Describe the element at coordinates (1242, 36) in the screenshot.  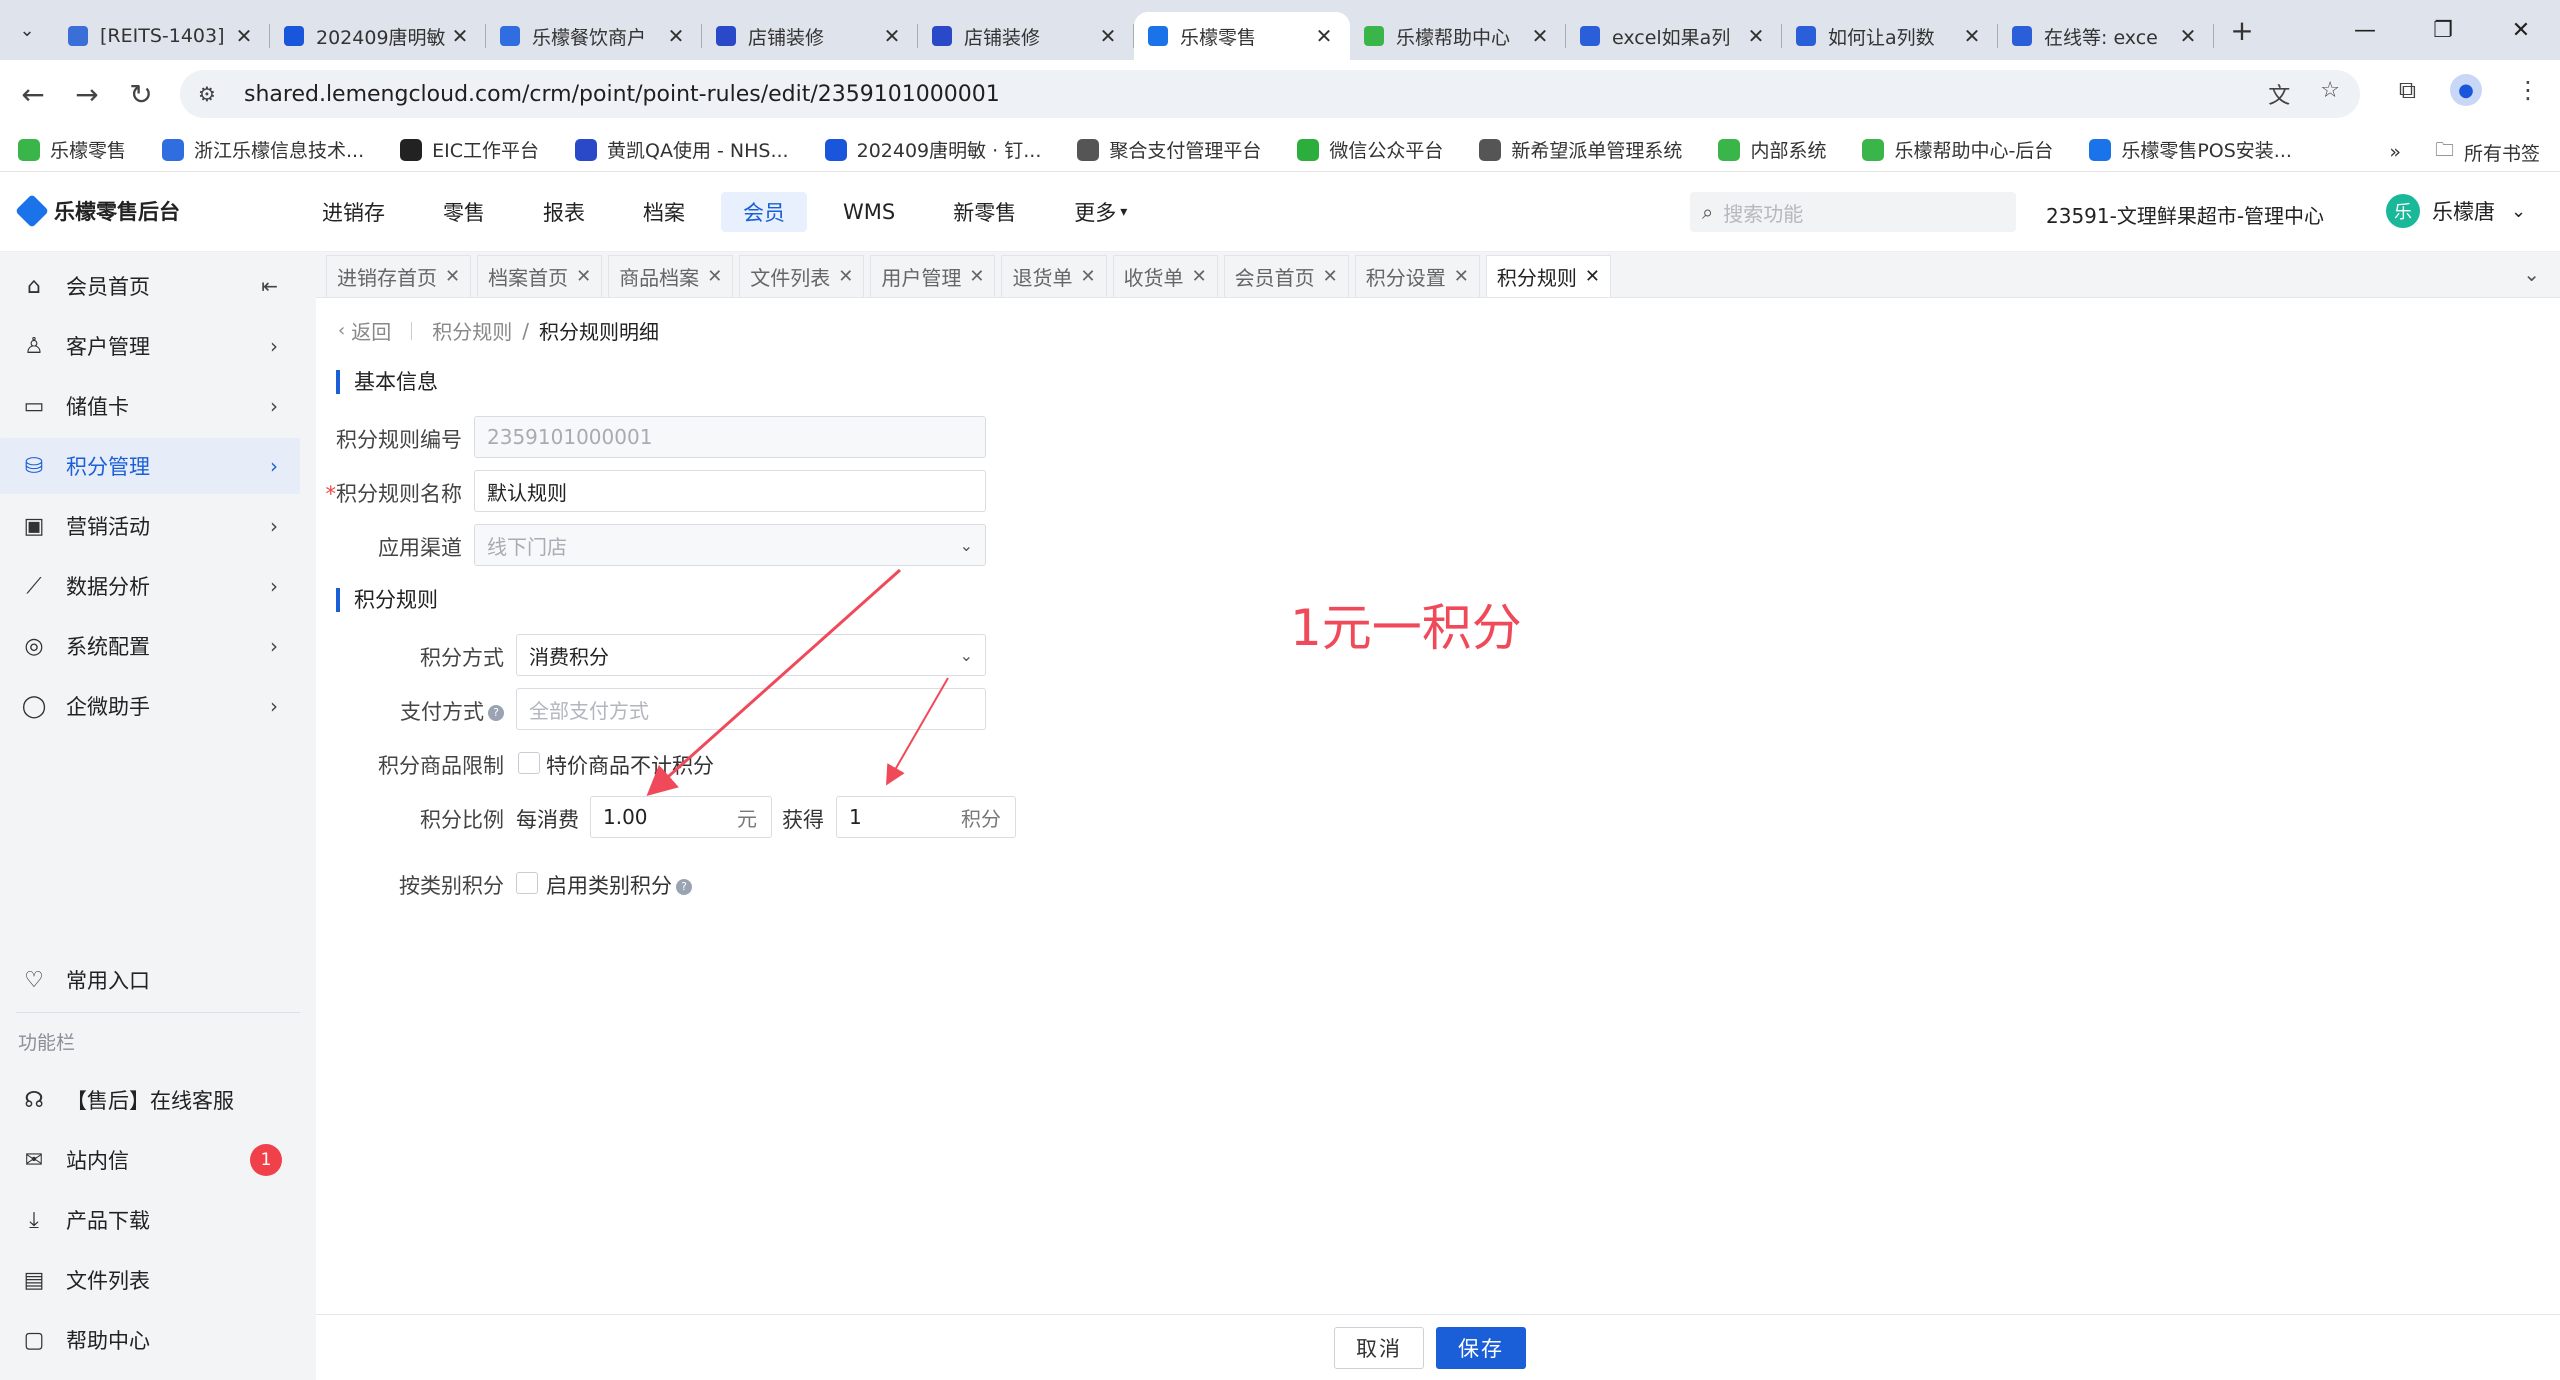
I see `browser-tab: 乐檬零售 ✕` at that location.